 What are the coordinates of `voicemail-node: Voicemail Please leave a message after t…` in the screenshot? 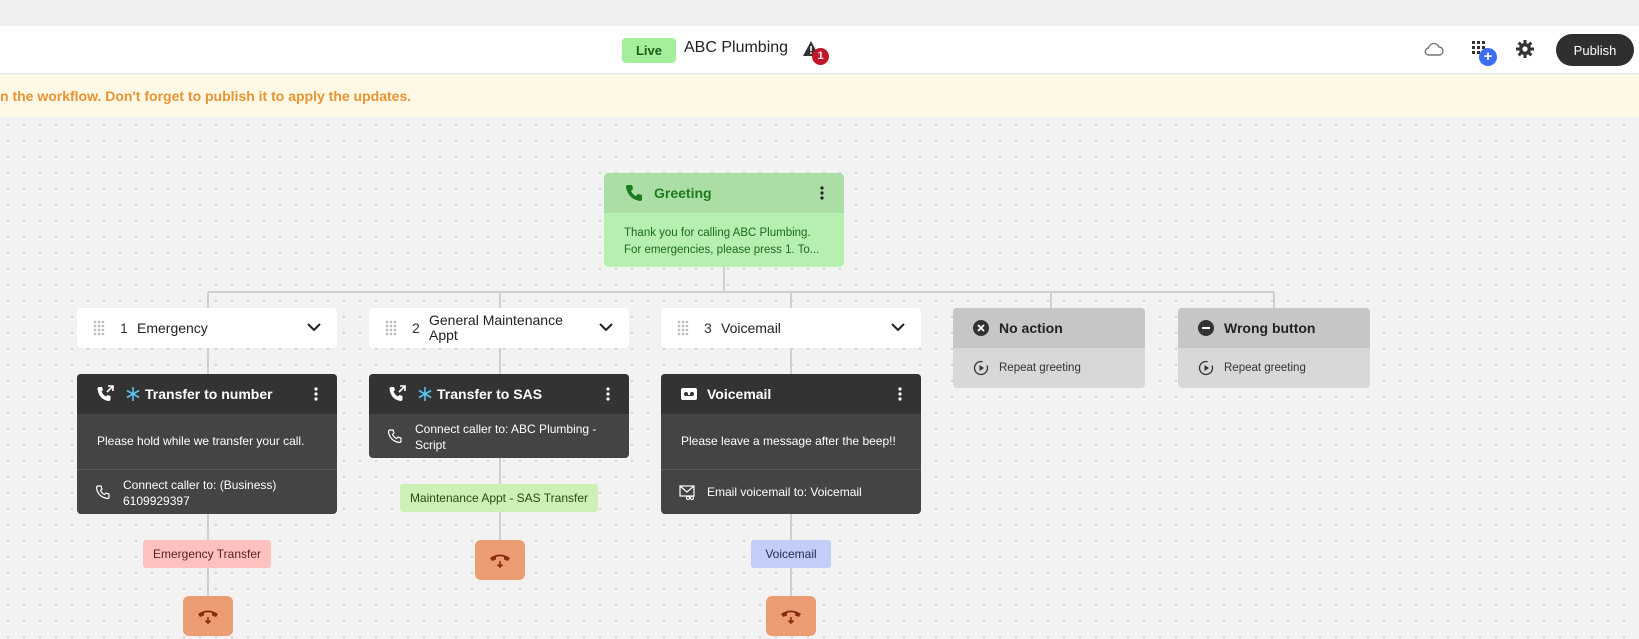 It's located at (791, 444).